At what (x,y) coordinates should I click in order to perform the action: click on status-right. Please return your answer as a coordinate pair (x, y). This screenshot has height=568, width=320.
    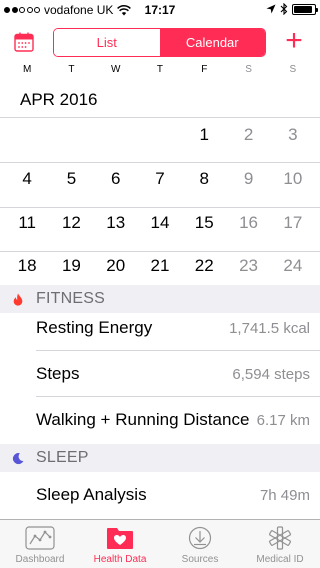
    Looking at the image, I should click on (292, 9).